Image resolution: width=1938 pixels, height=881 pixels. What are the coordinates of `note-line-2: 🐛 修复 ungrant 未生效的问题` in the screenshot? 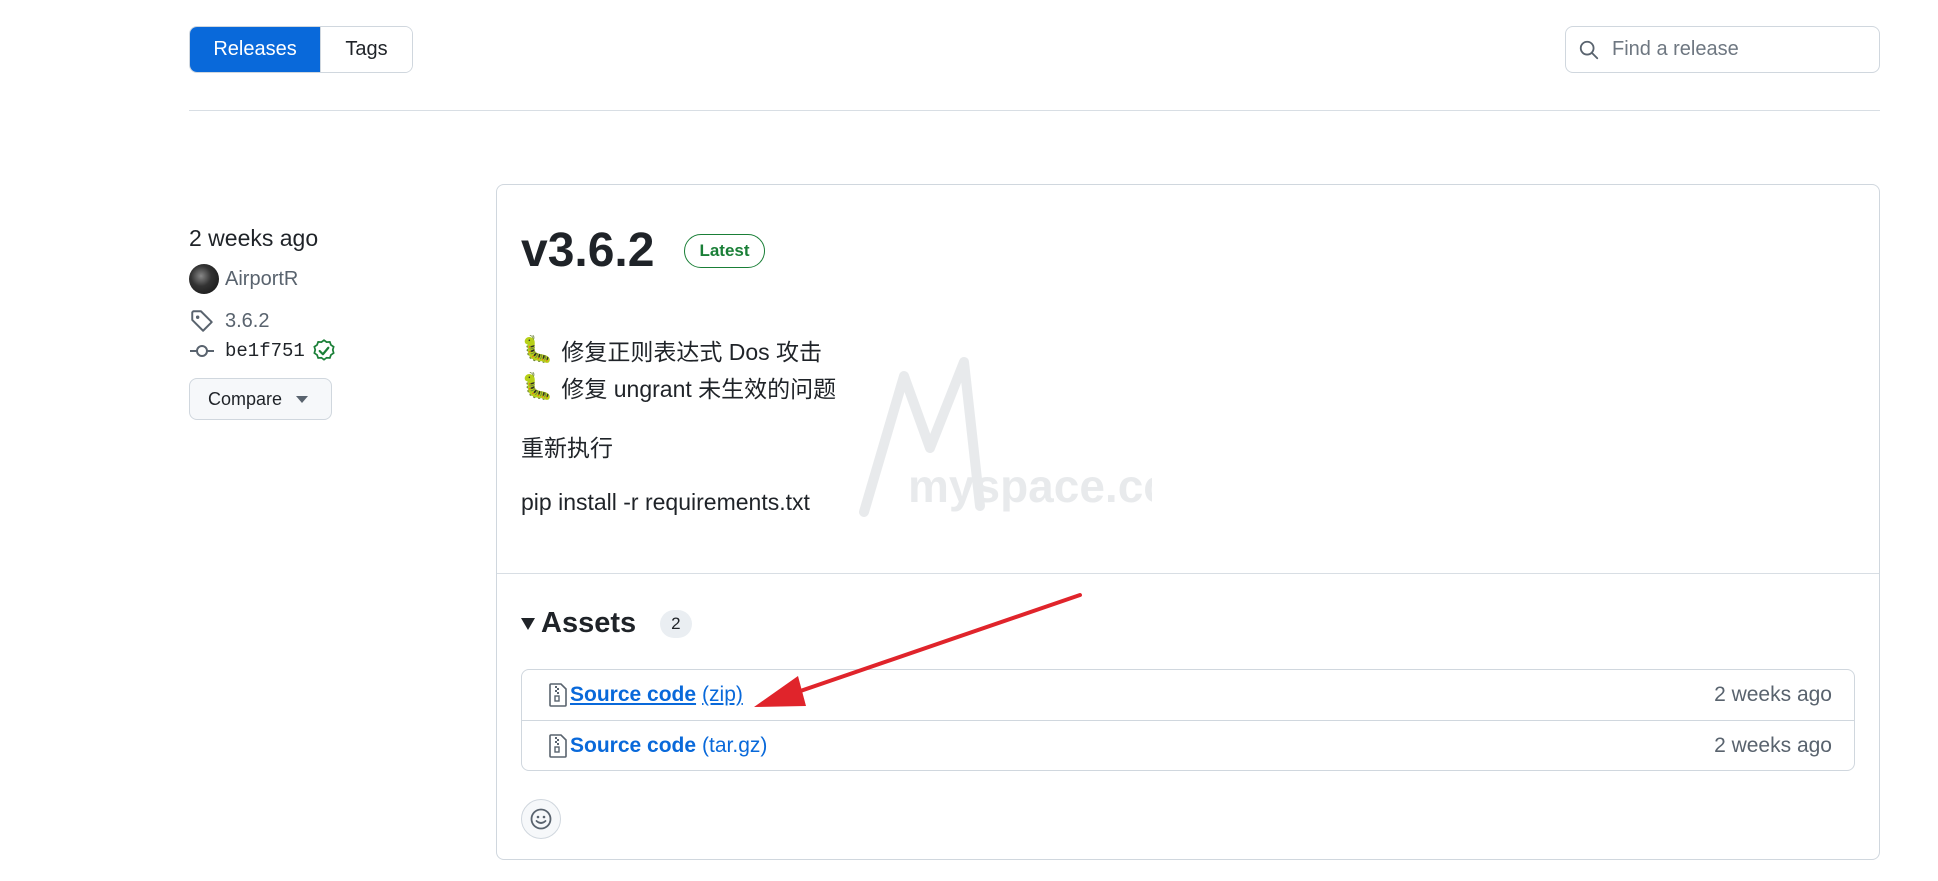 It's located at (678, 386).